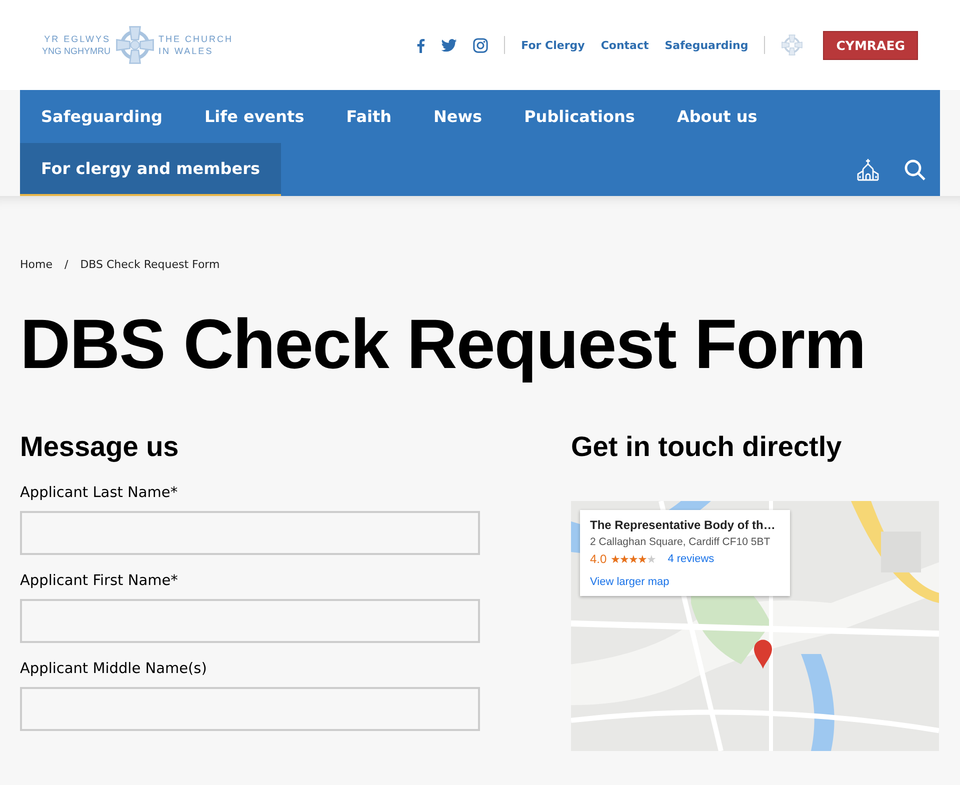 This screenshot has width=960, height=785. Describe the element at coordinates (77, 39) in the screenshot. I see `logo-text: YR EGLWYS` at that location.